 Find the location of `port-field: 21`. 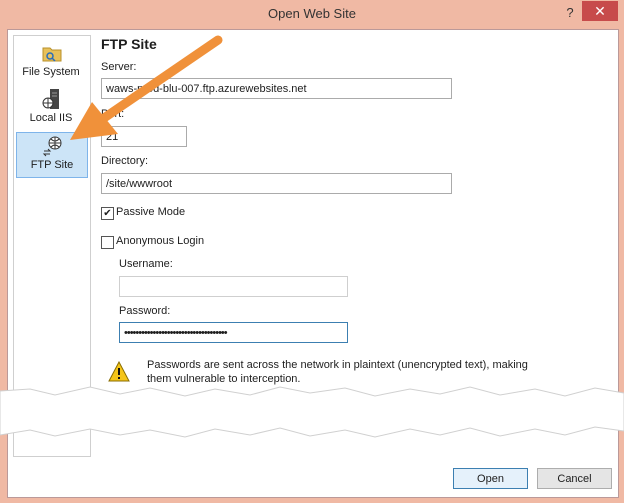

port-field: 21 is located at coordinates (144, 136).